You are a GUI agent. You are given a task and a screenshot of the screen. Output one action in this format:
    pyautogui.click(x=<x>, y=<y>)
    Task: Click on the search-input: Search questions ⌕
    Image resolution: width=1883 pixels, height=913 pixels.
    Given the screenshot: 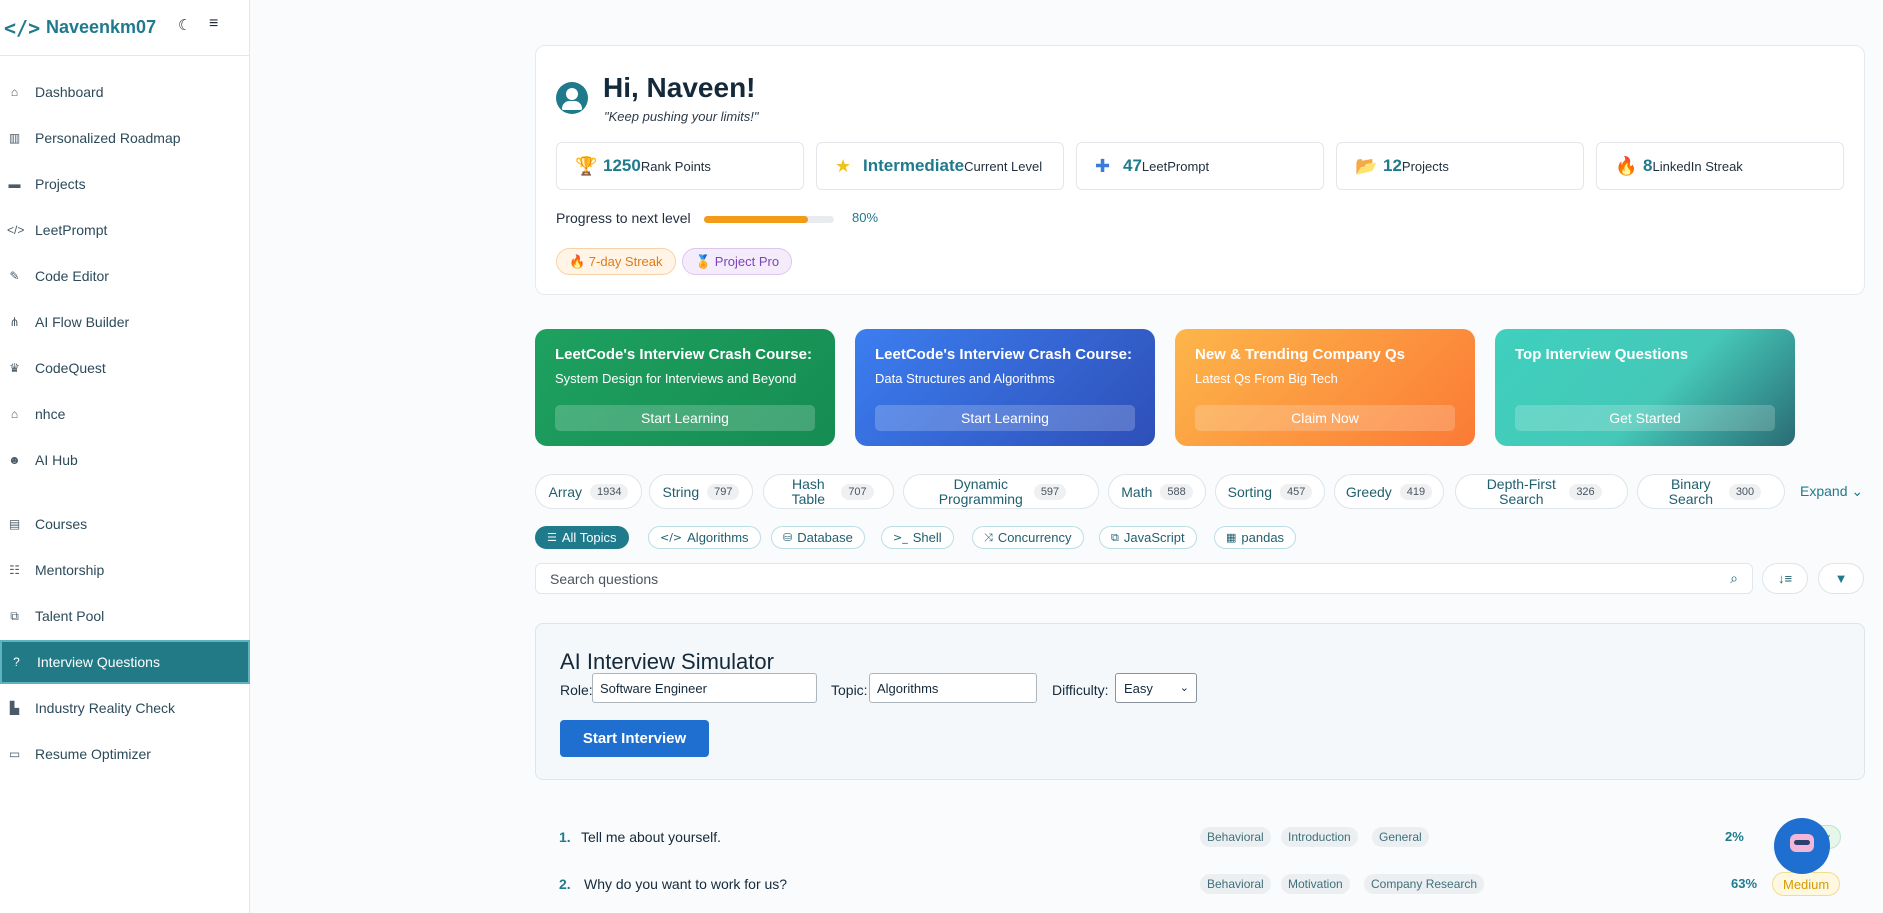 What is the action you would take?
    pyautogui.click(x=1144, y=578)
    